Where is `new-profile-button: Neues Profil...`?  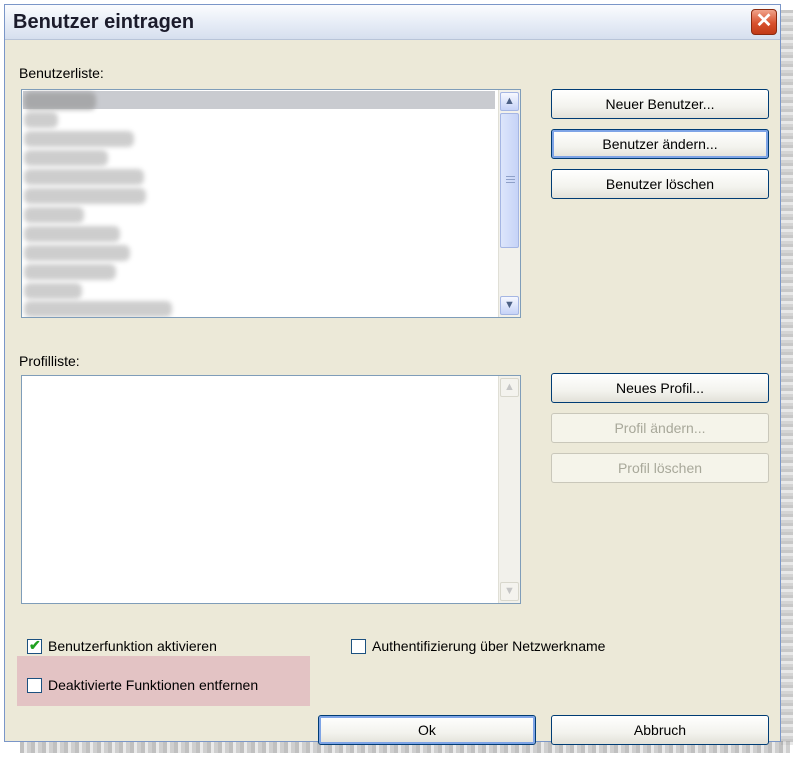
new-profile-button: Neues Profil... is located at coordinates (660, 388).